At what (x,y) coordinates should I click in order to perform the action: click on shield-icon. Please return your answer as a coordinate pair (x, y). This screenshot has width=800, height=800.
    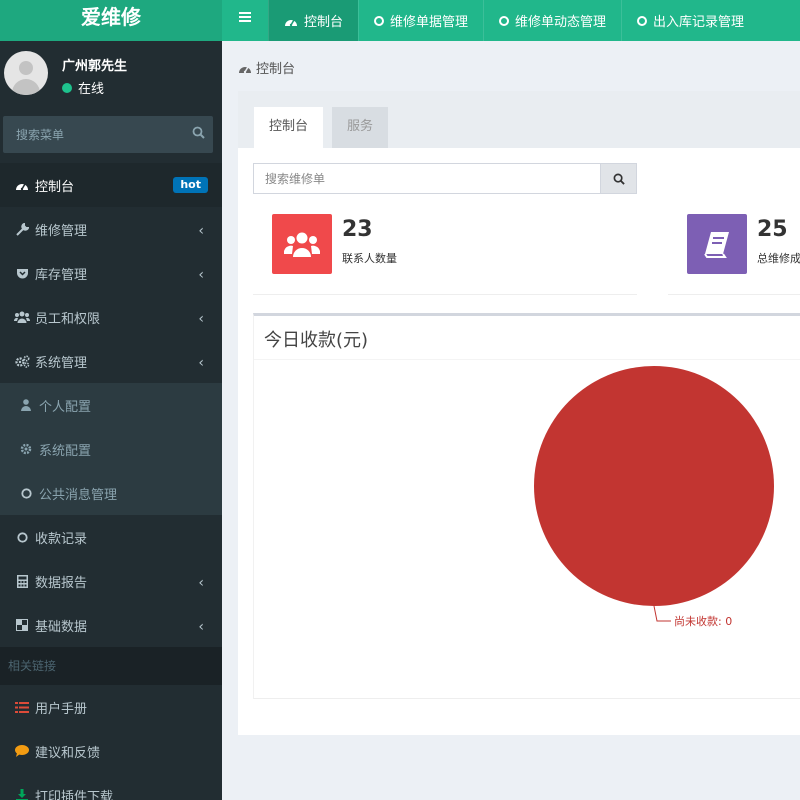
    Looking at the image, I should click on (22, 273).